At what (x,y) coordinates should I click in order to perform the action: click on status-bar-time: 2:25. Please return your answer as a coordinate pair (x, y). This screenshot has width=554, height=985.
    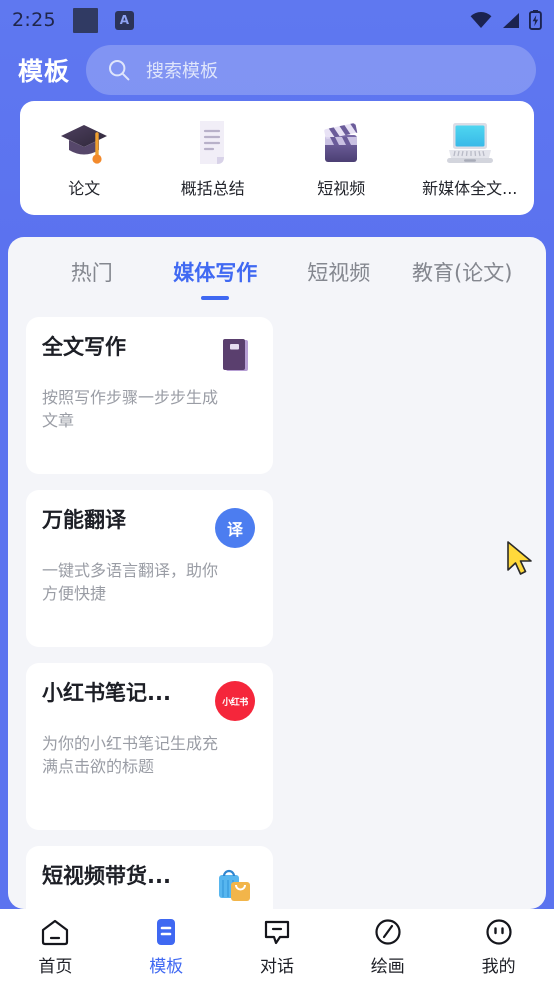
    Looking at the image, I should click on (34, 20).